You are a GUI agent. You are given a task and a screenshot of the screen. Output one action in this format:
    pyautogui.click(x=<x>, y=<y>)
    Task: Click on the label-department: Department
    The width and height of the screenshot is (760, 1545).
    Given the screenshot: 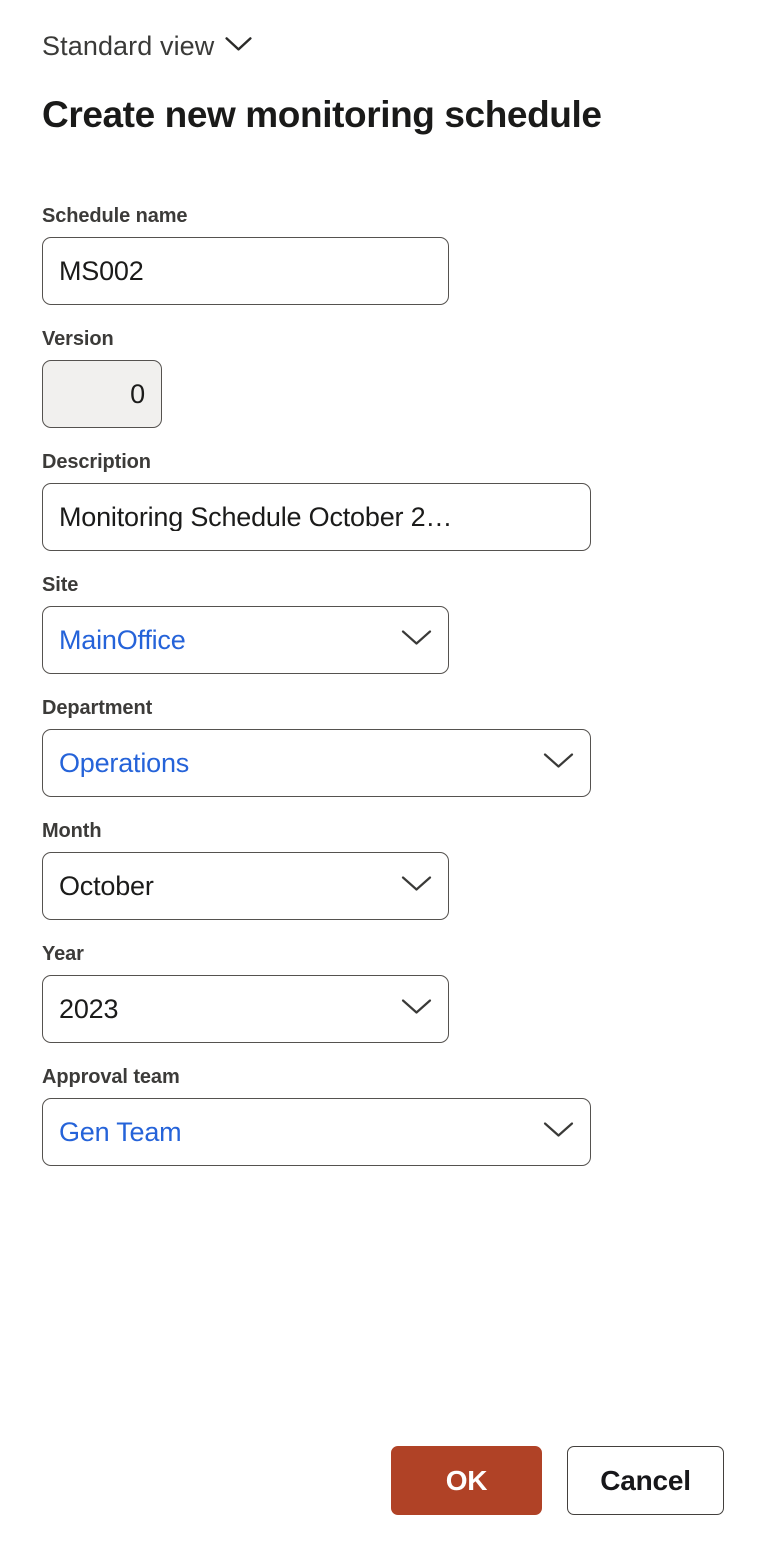 What is the action you would take?
    pyautogui.click(x=97, y=708)
    